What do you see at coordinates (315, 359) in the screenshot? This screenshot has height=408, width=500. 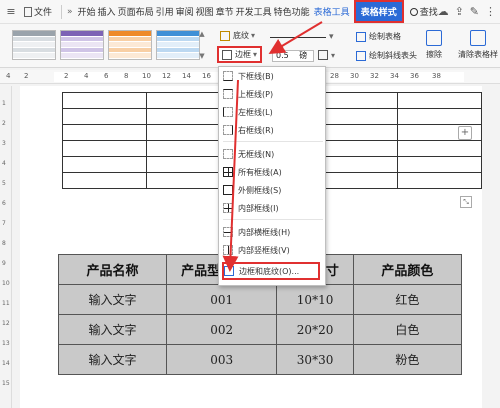 I see `table-cell: 30*30` at bounding box center [315, 359].